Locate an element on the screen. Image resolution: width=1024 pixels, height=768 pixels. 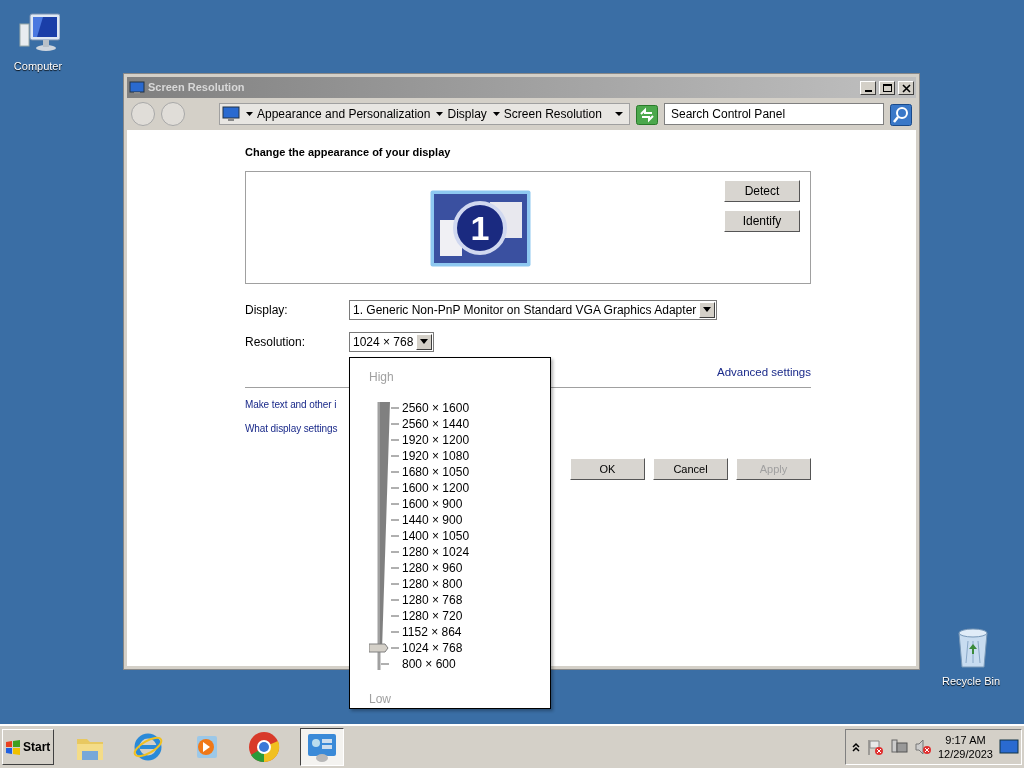
resolution-option: 1920 × 1200 is located at coordinates (436, 440).